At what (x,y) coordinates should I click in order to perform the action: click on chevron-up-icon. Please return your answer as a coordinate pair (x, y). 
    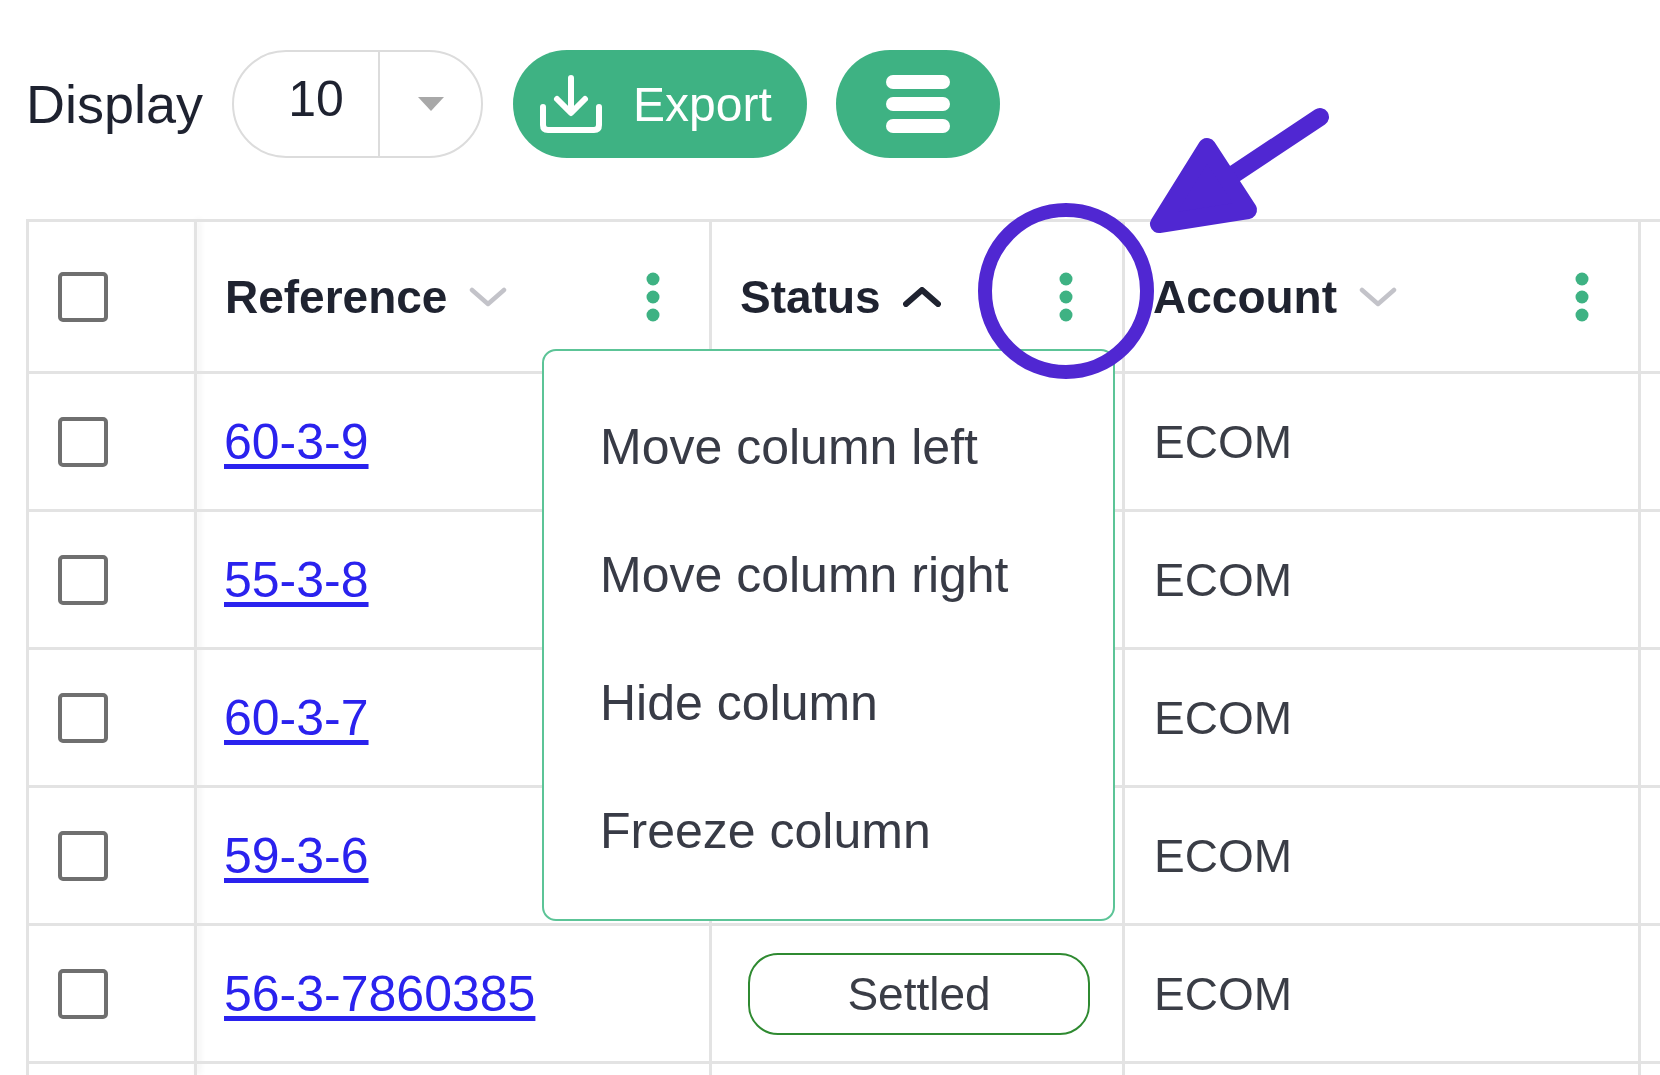
    Looking at the image, I should click on (921, 296).